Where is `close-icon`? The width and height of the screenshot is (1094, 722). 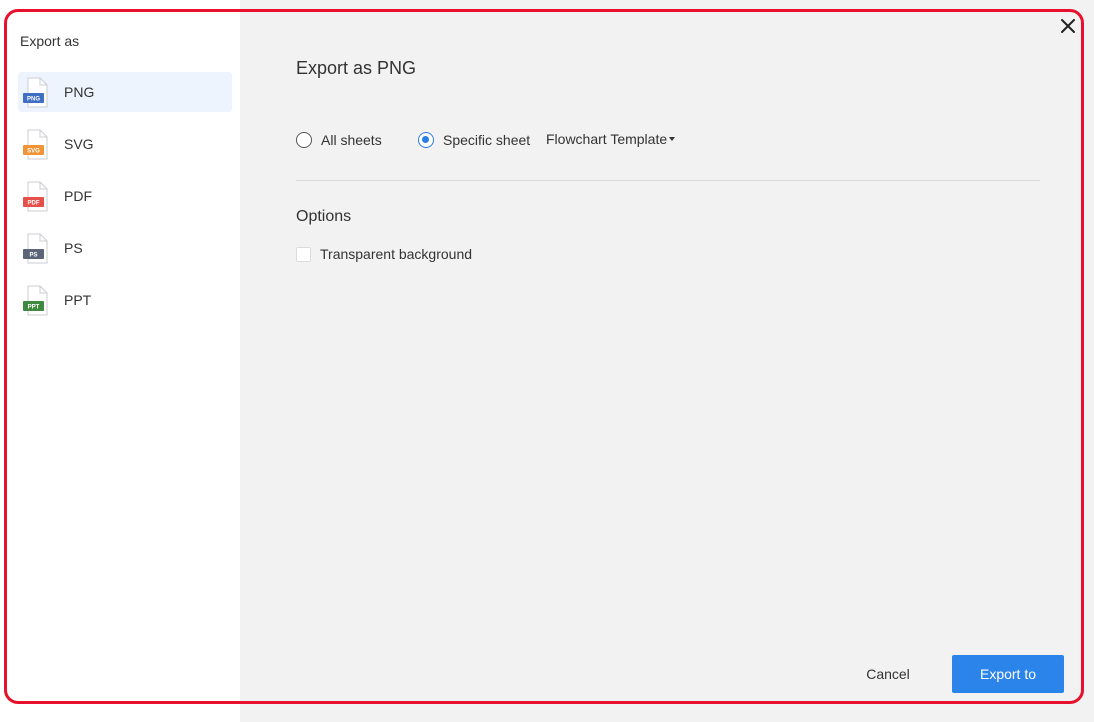
close-icon is located at coordinates (1068, 26).